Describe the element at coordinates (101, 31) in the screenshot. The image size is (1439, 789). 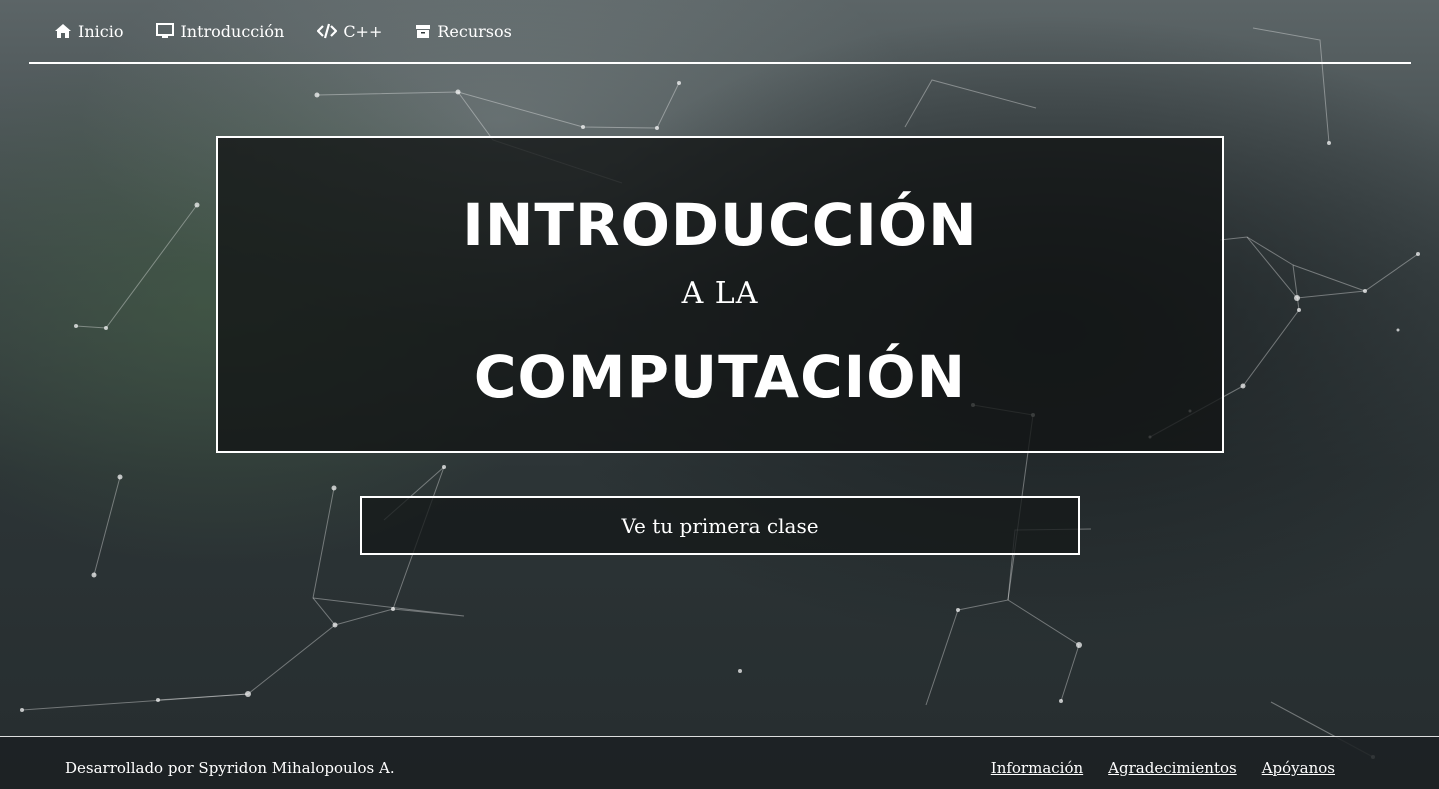
I see `nav-item-label: Inicio` at that location.